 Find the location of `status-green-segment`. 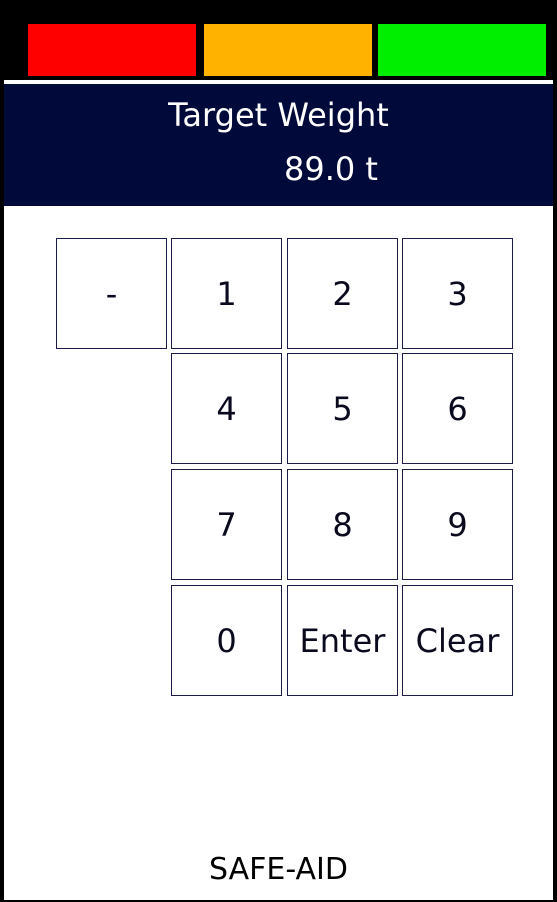

status-green-segment is located at coordinates (462, 50).